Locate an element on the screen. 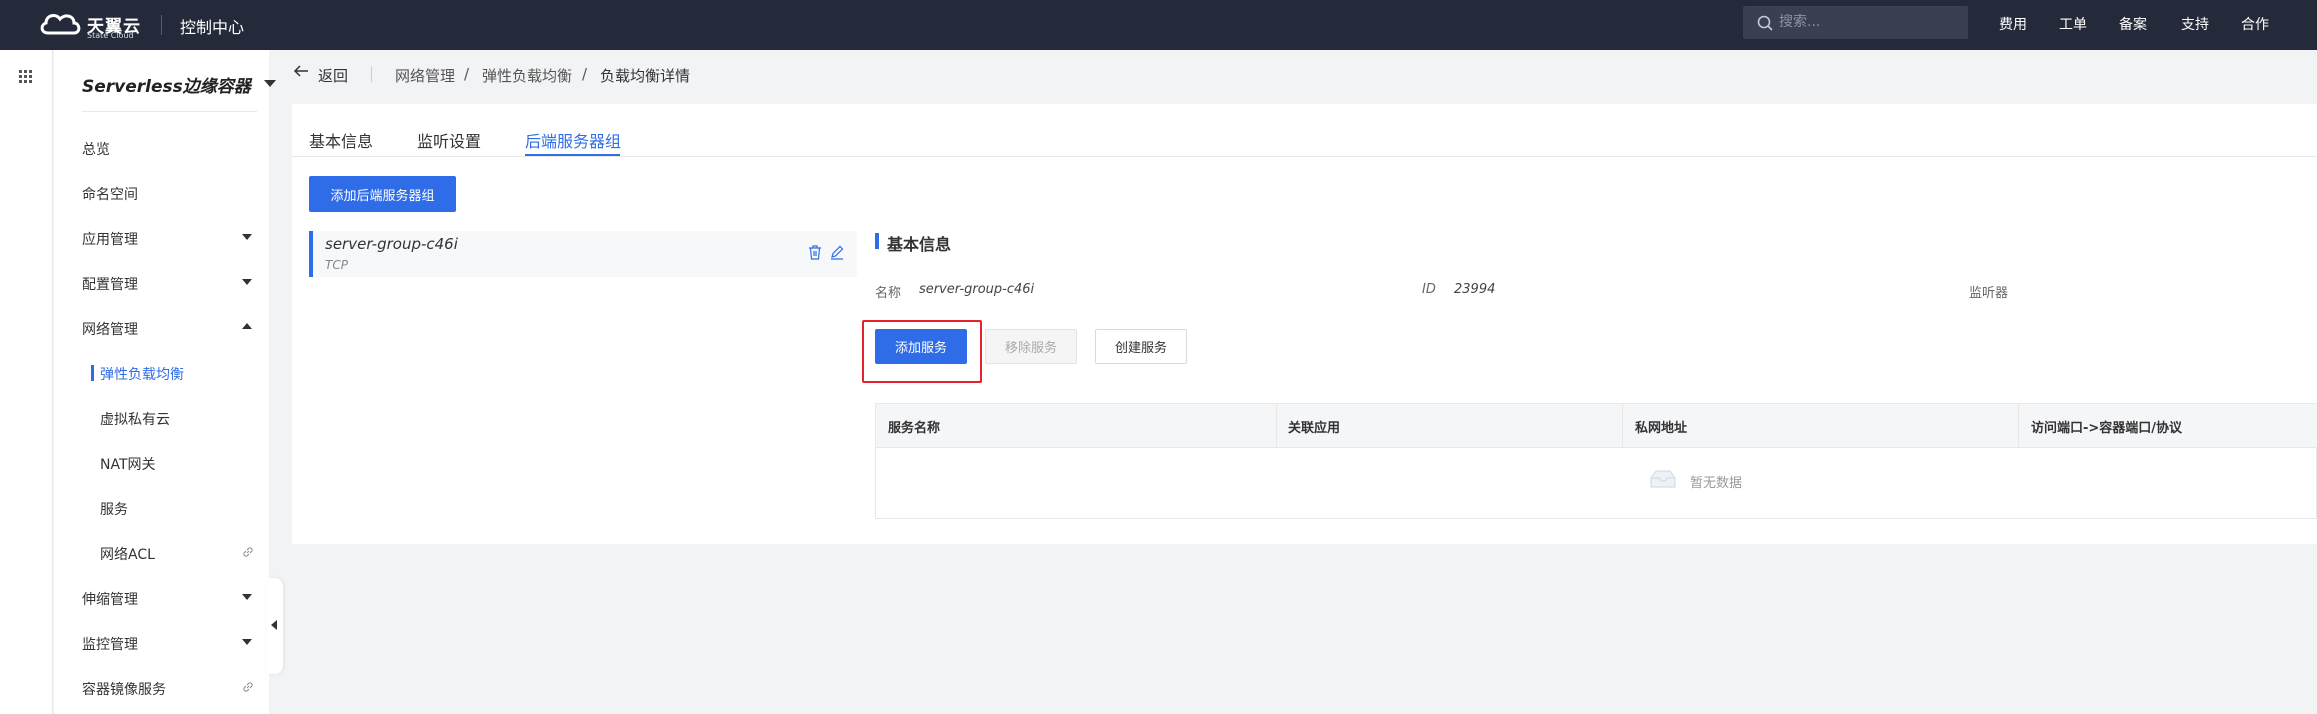 This screenshot has width=2317, height=714. cloud-icon is located at coordinates (60, 24).